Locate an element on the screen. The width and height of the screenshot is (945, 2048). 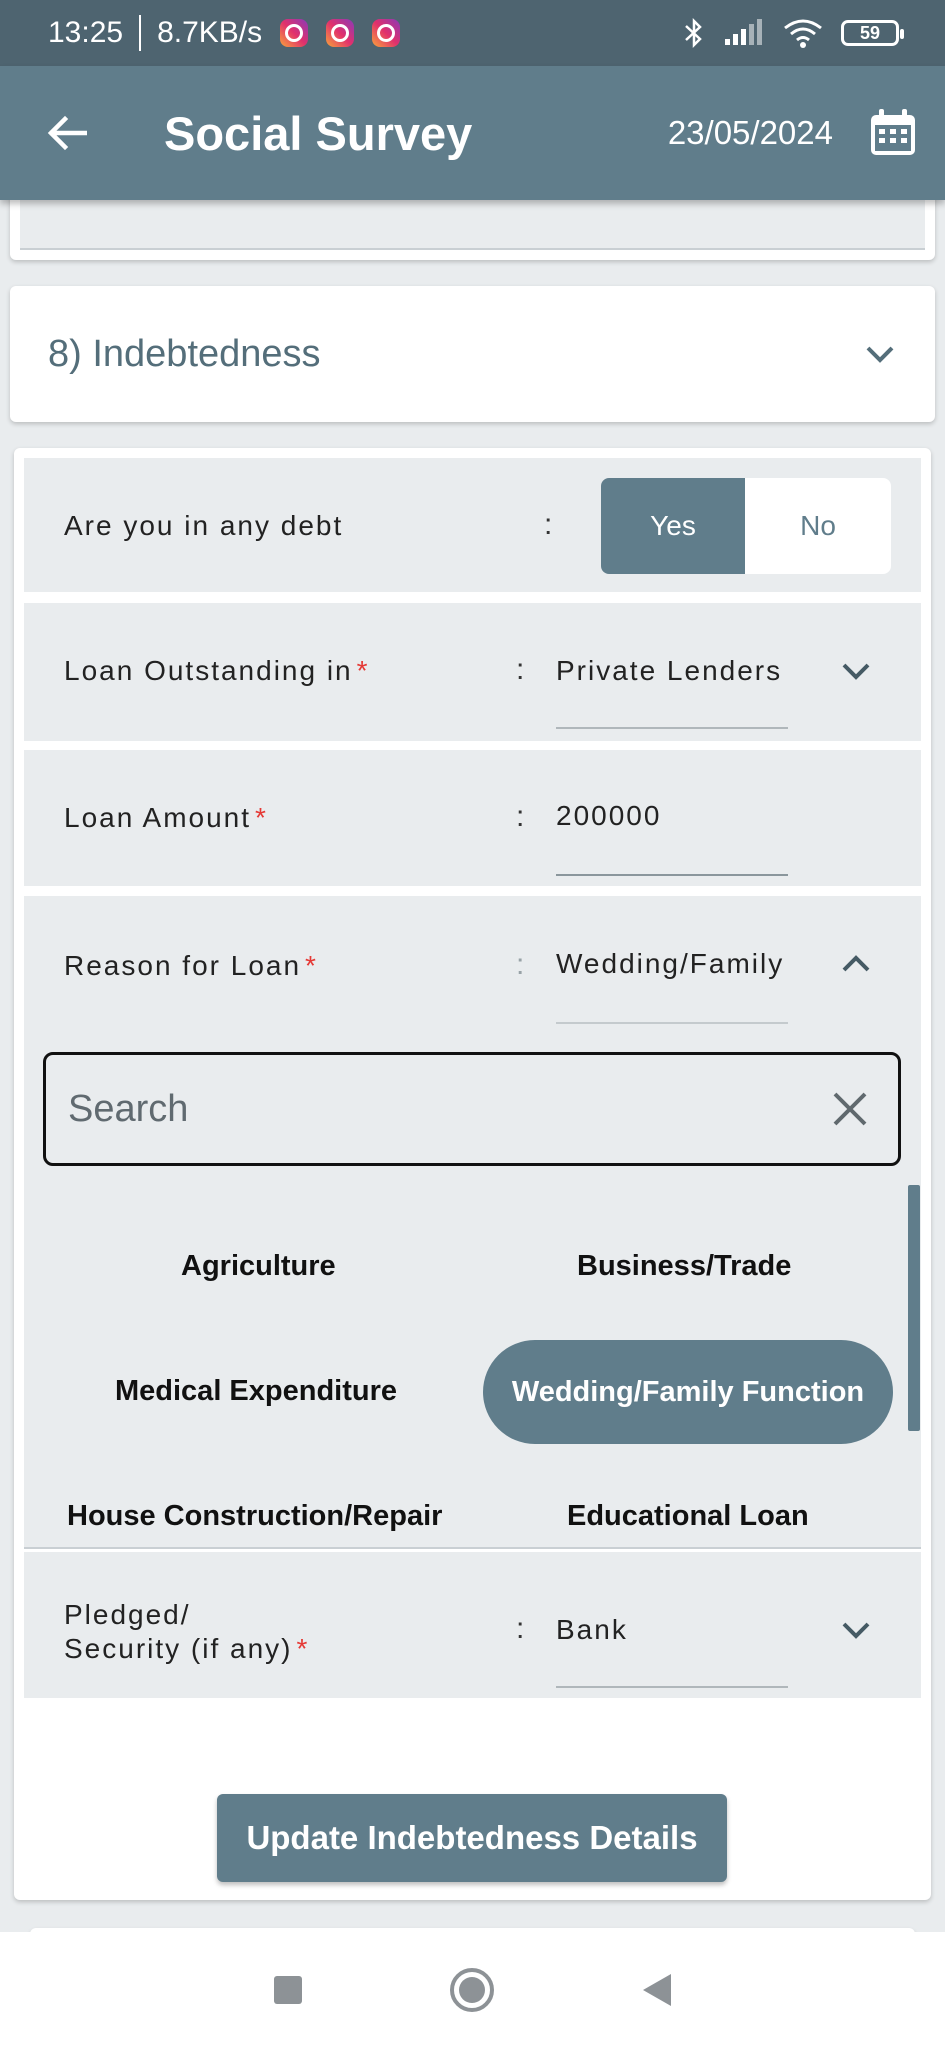
app-bar: Social Survey 23/05/2024 is located at coordinates (472, 133).